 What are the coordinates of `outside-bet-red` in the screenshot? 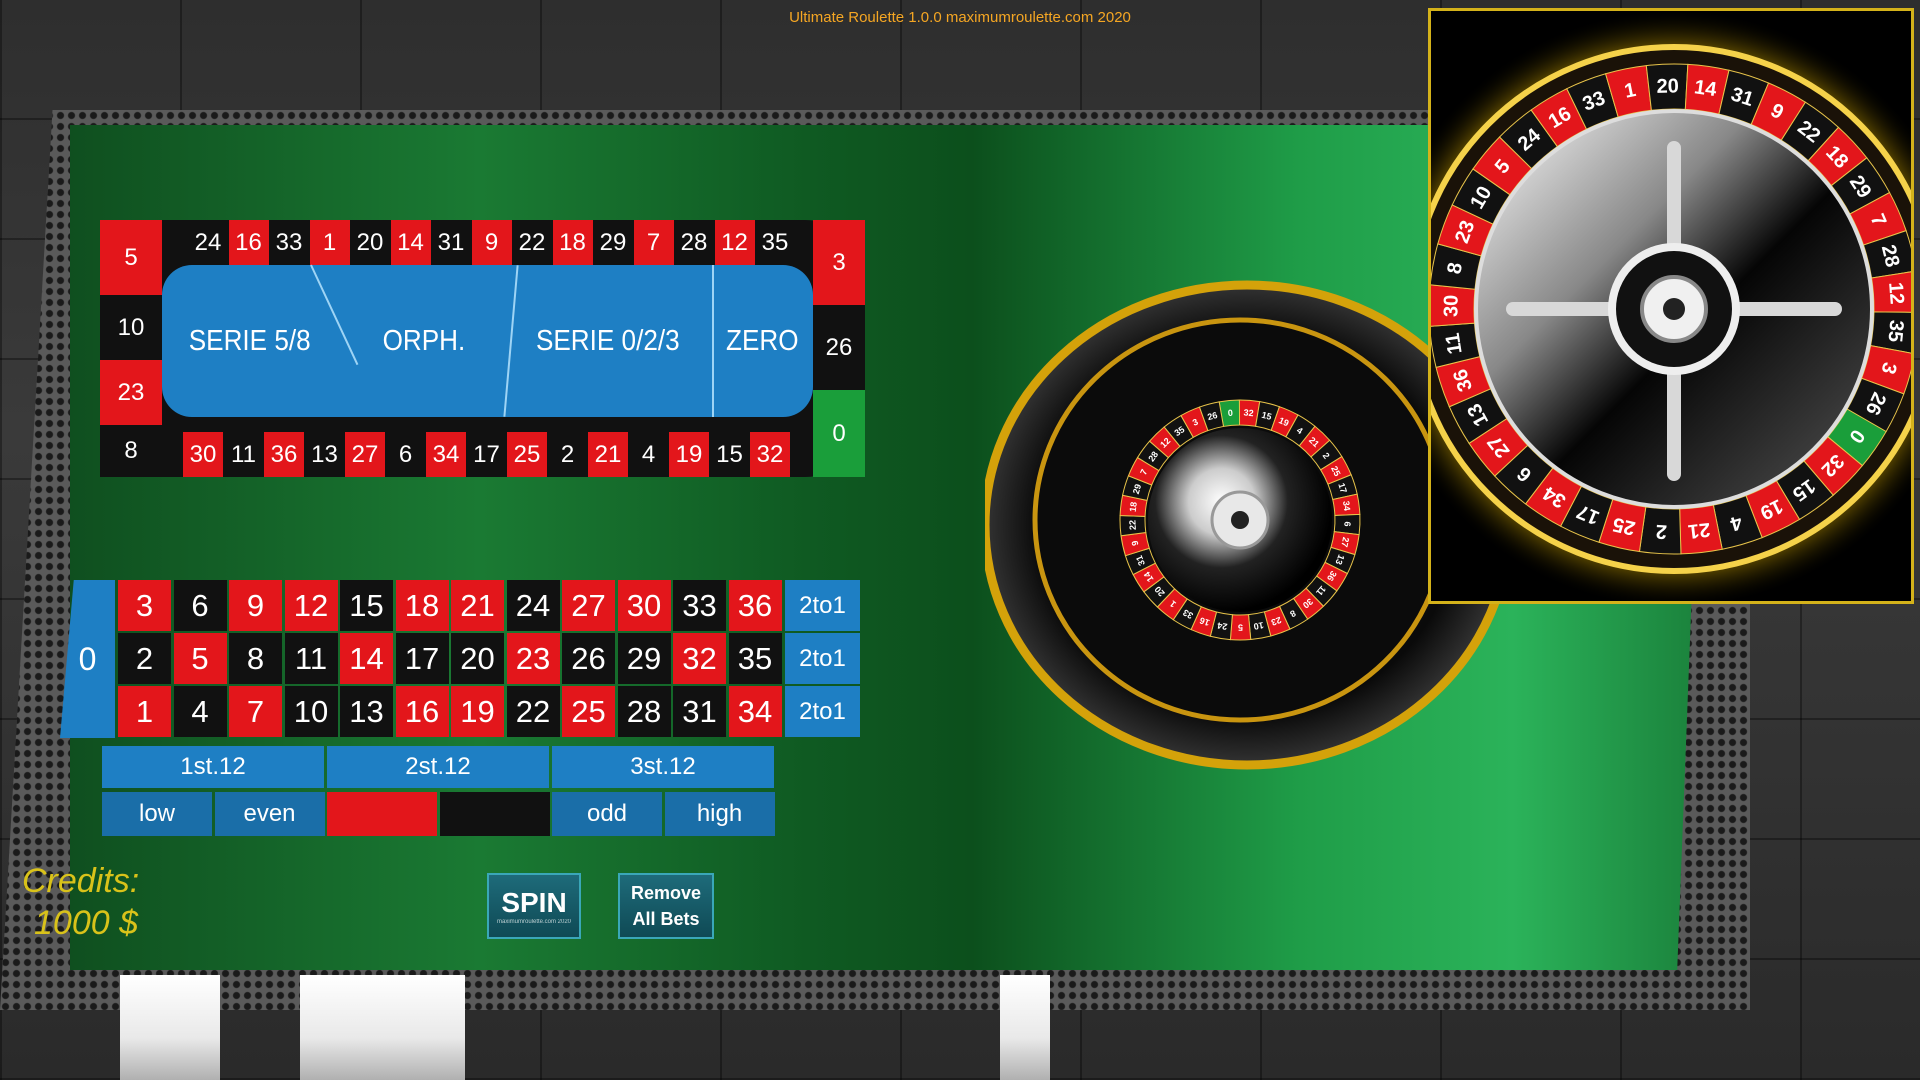 It's located at (382, 814).